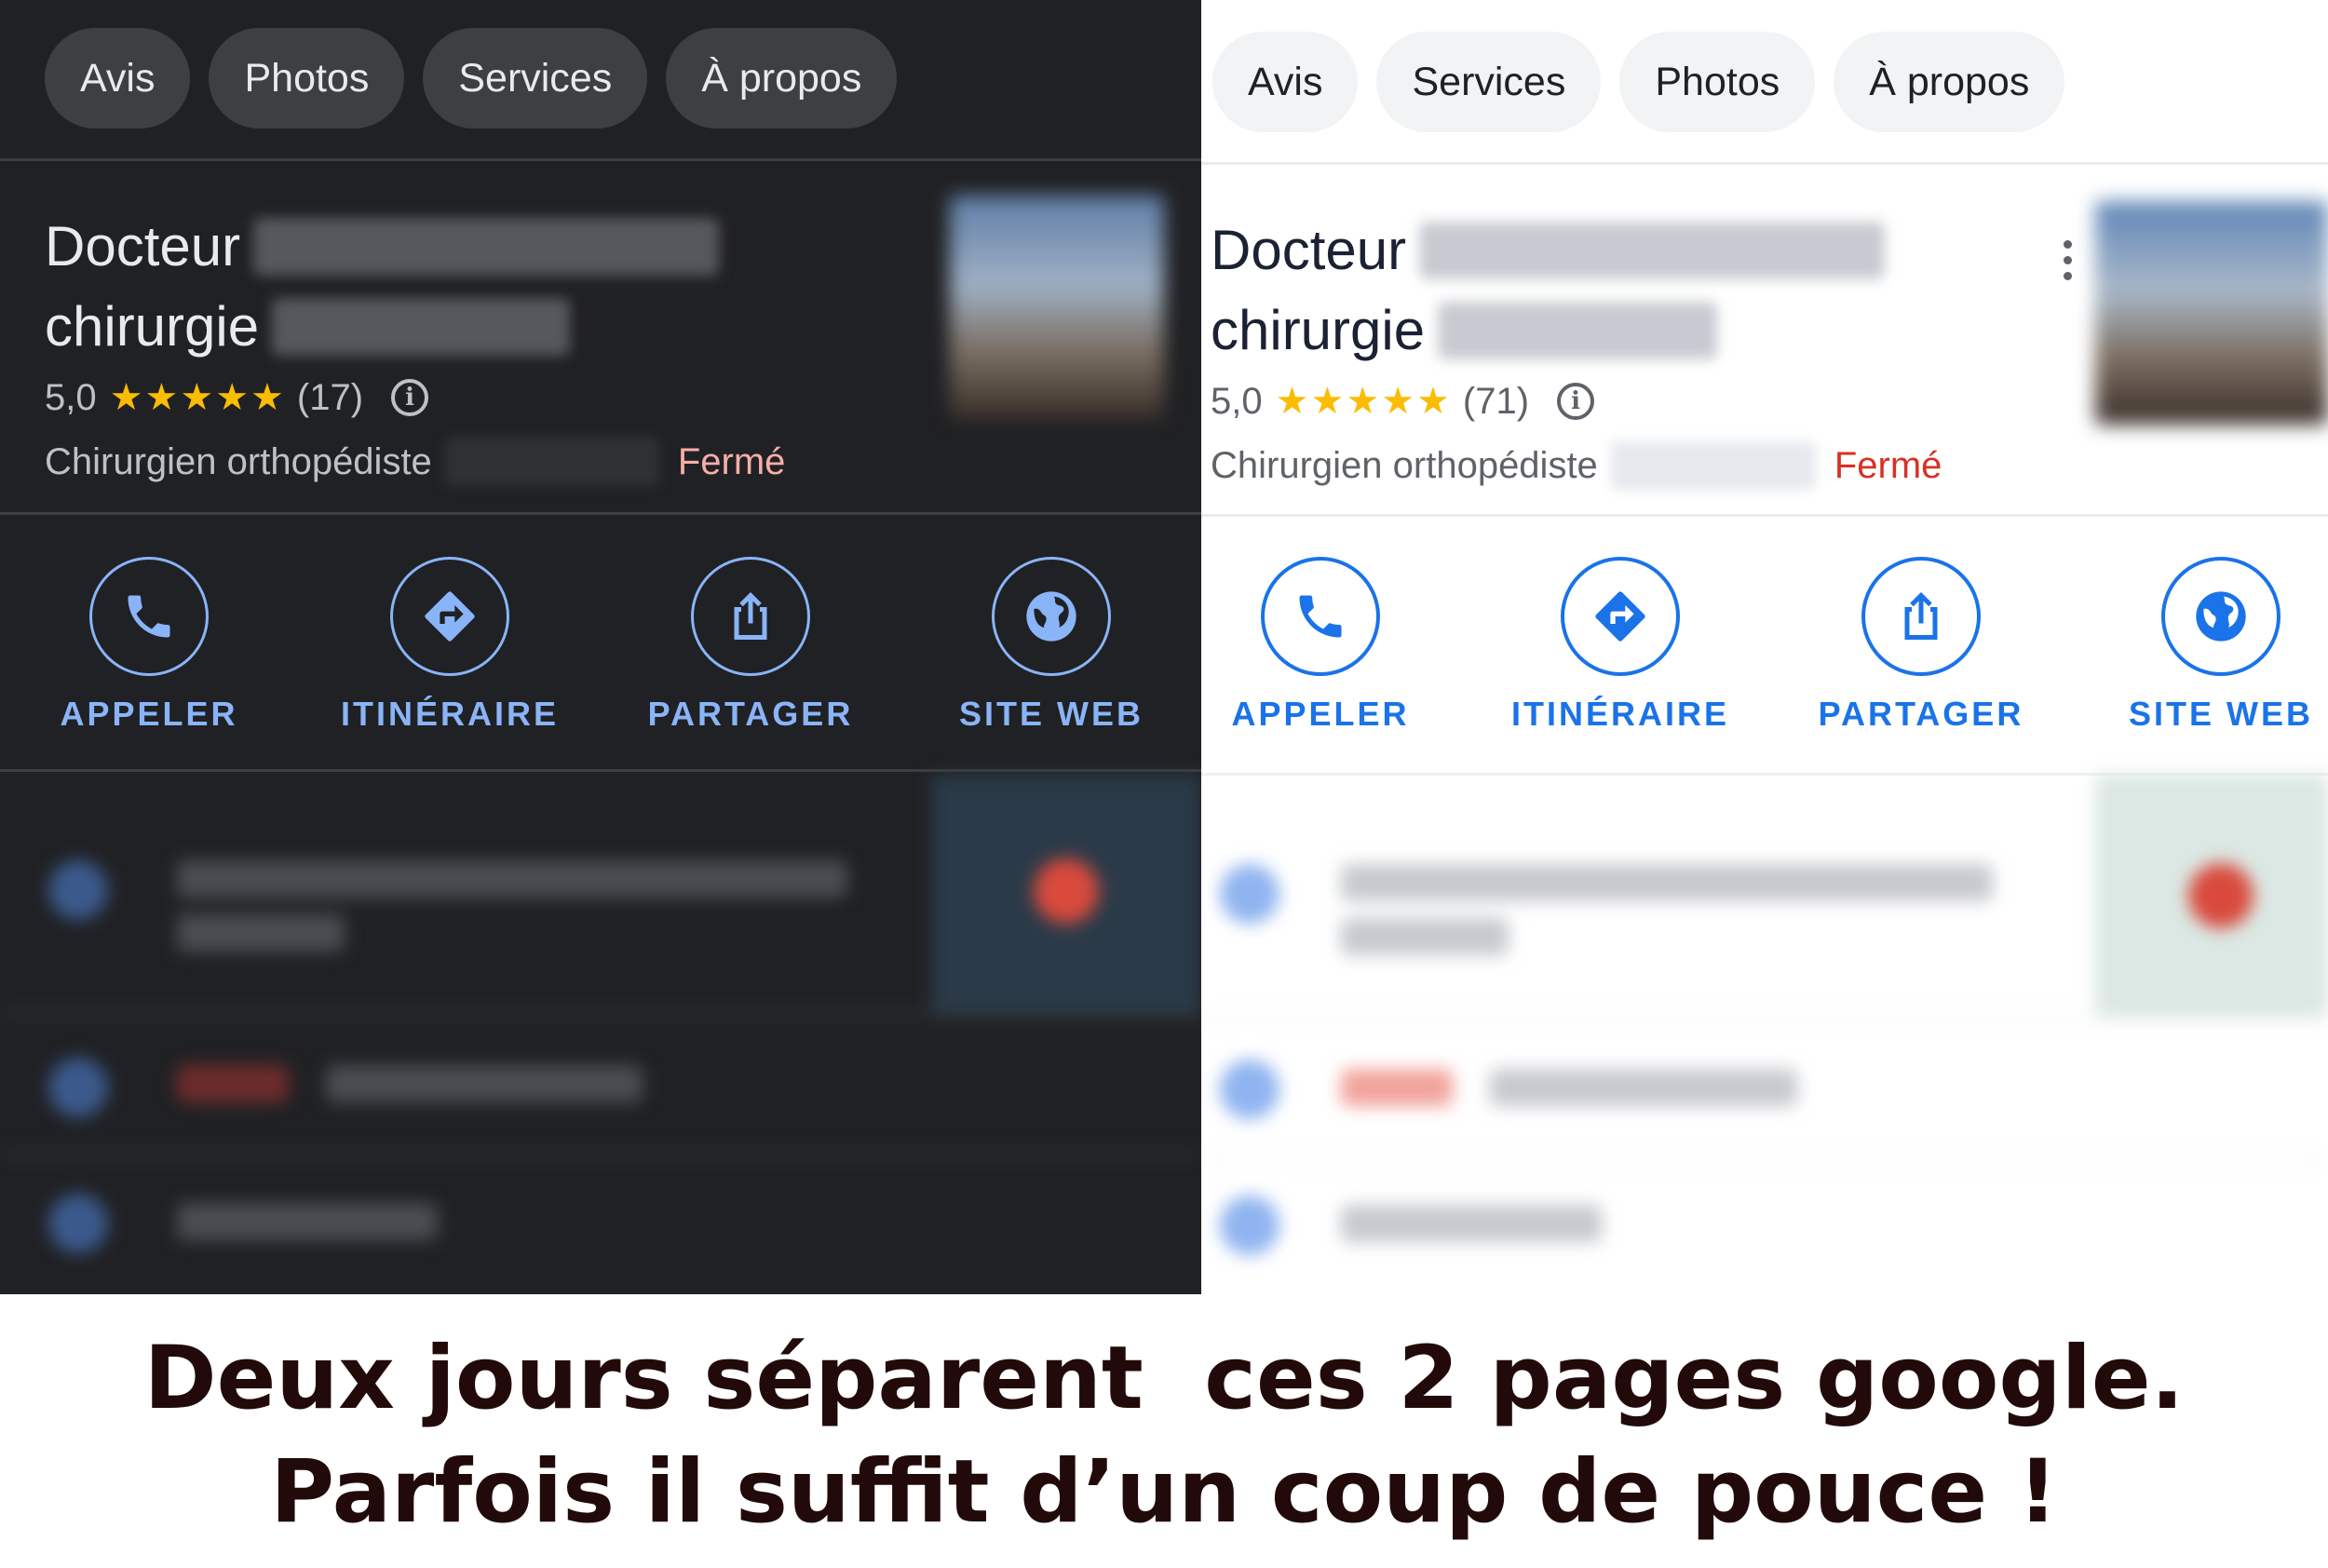 The height and width of the screenshot is (1568, 2328). Describe the element at coordinates (1764, 650) in the screenshot. I see `action-buttons: APPELER ITINÉRAIRE PARTAGER SITE WEB` at that location.